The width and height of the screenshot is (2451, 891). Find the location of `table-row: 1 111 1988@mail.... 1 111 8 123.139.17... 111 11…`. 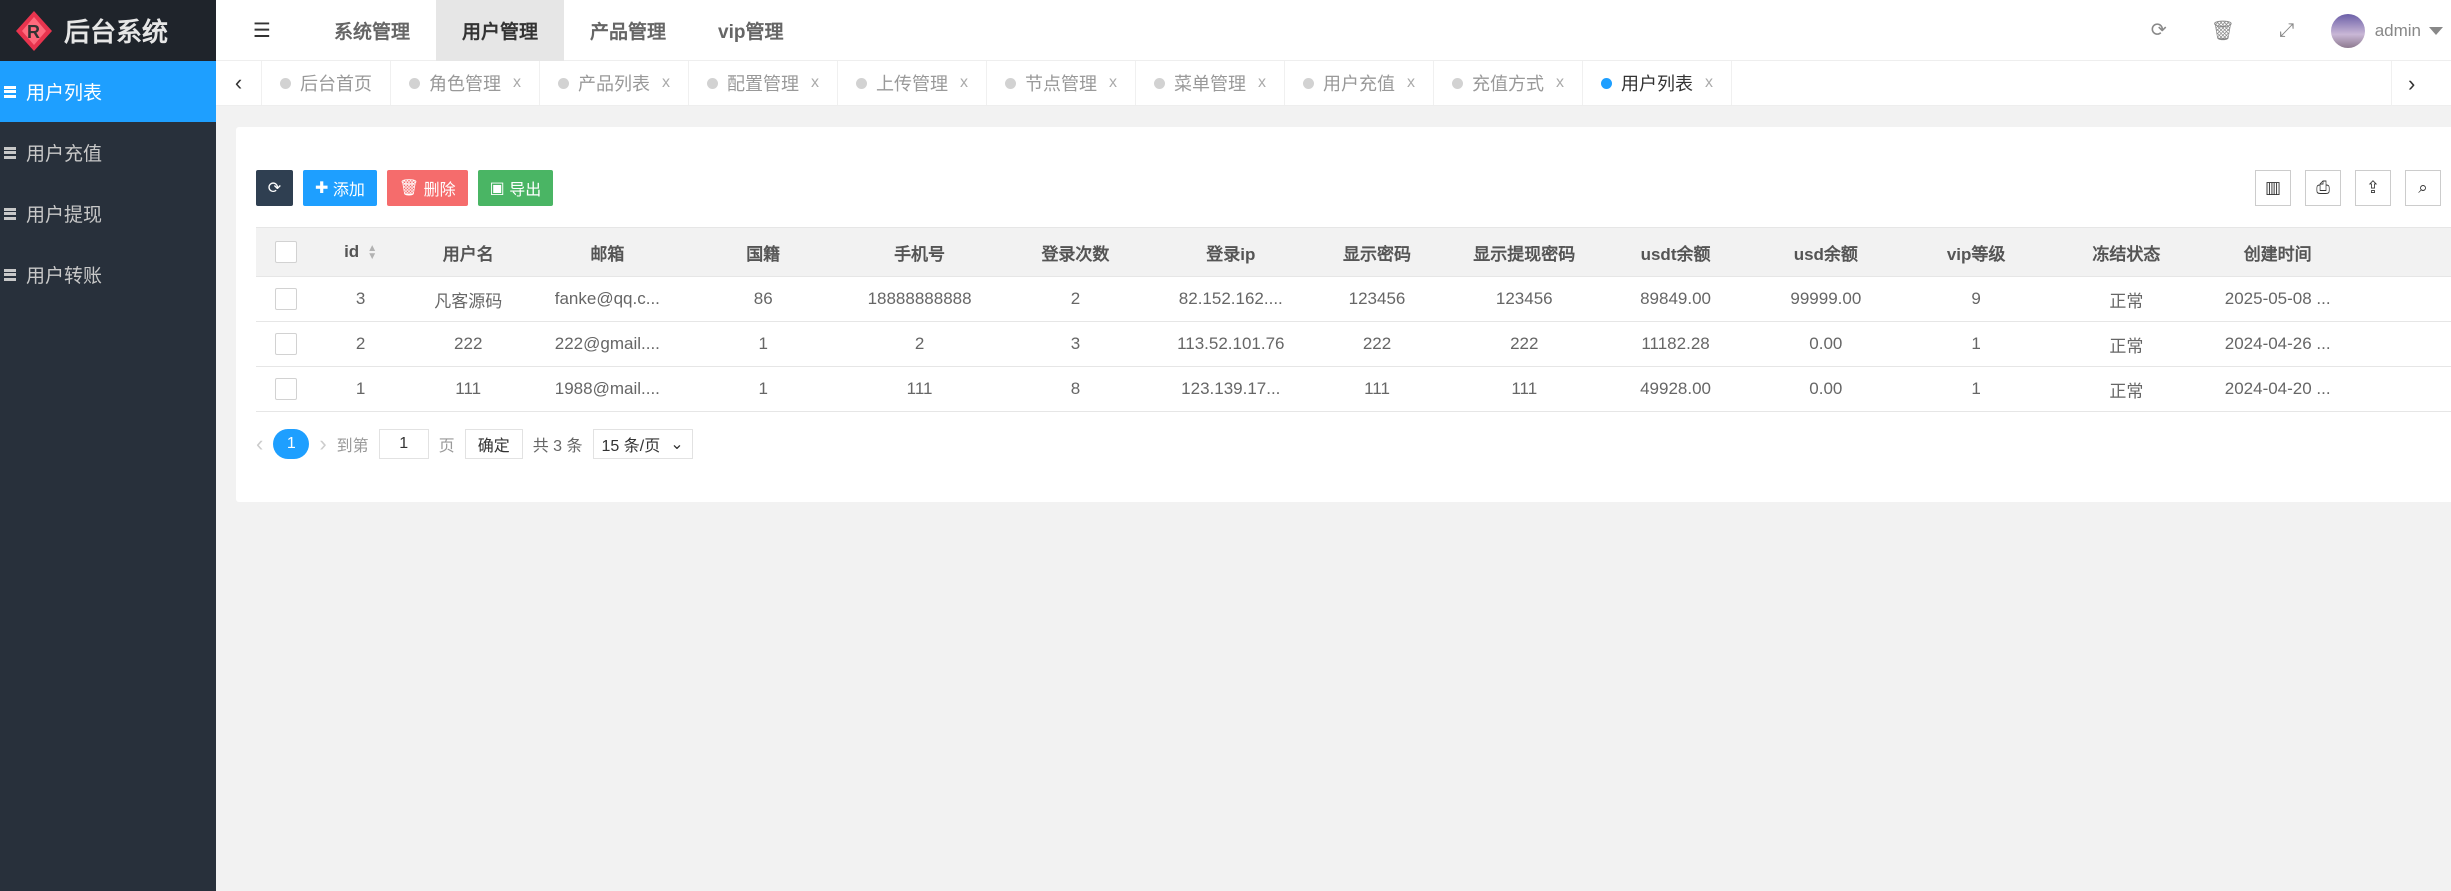

table-row: 1 111 1988@mail.... 1 111 8 123.139.17... 111 11… is located at coordinates (1353, 389).